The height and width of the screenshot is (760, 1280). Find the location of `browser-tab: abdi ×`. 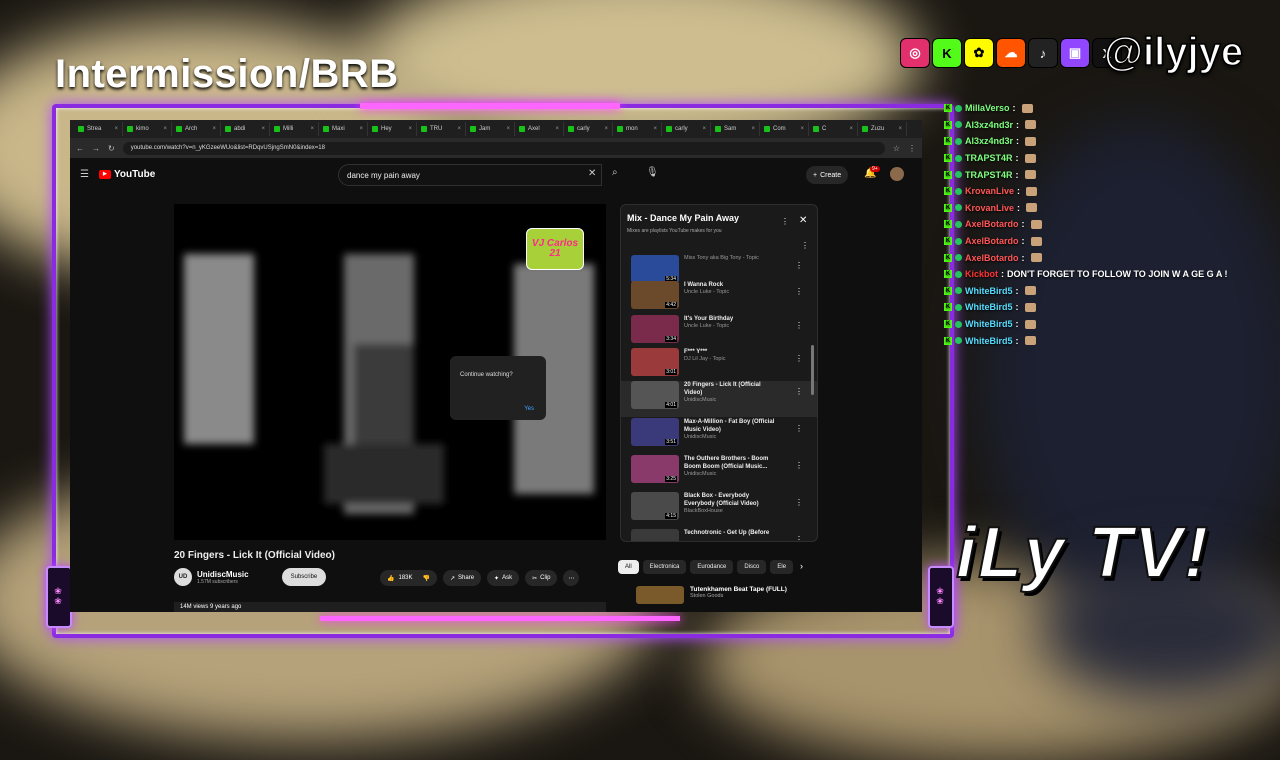

browser-tab: abdi × is located at coordinates (245, 129).